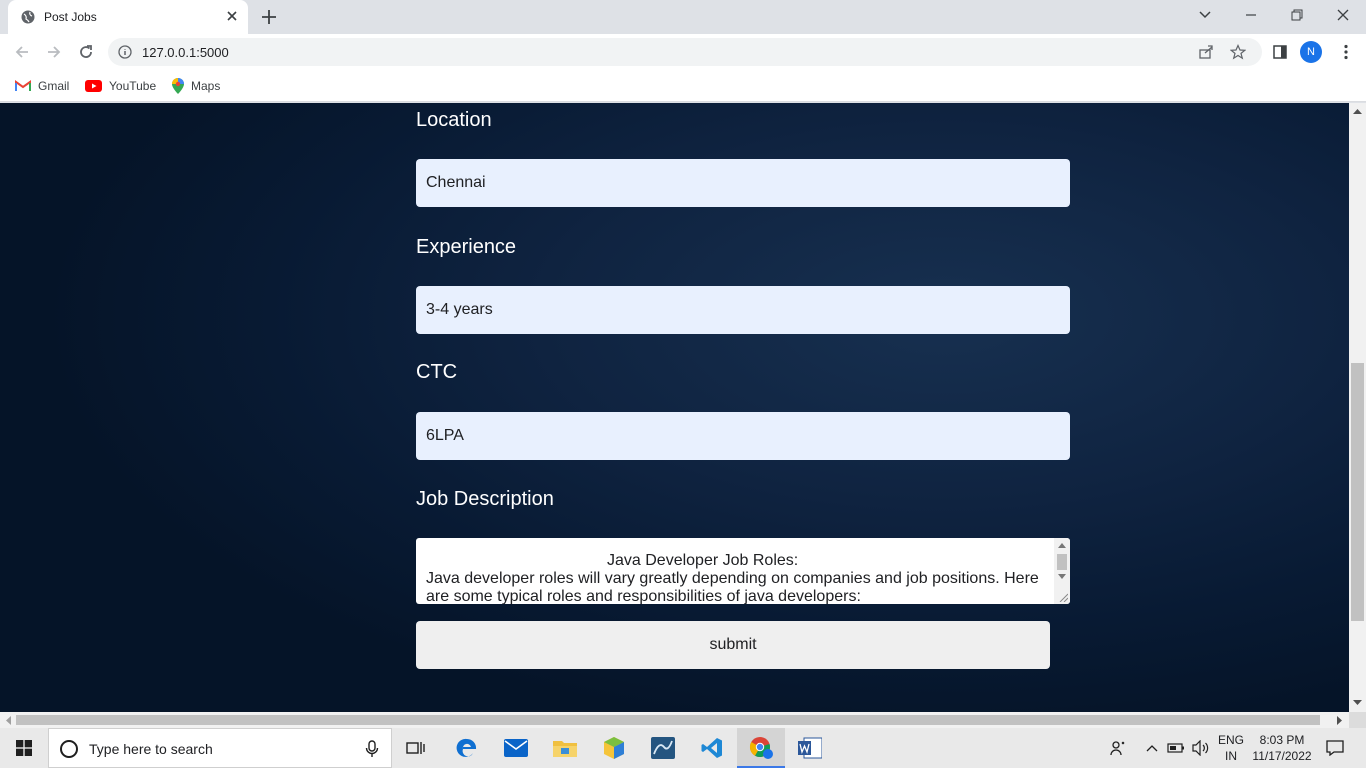  I want to click on arrow-left-icon, so click(21, 52).